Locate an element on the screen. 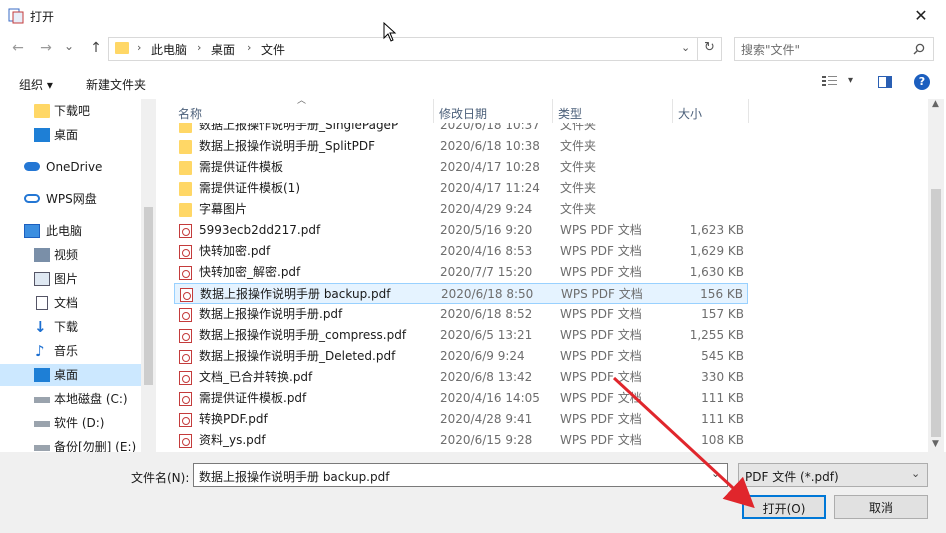  annotation-arrow is located at coordinates (683, 442).